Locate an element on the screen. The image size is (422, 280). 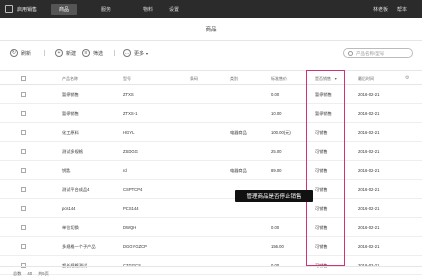
total-count: 40 is located at coordinates (30, 273).